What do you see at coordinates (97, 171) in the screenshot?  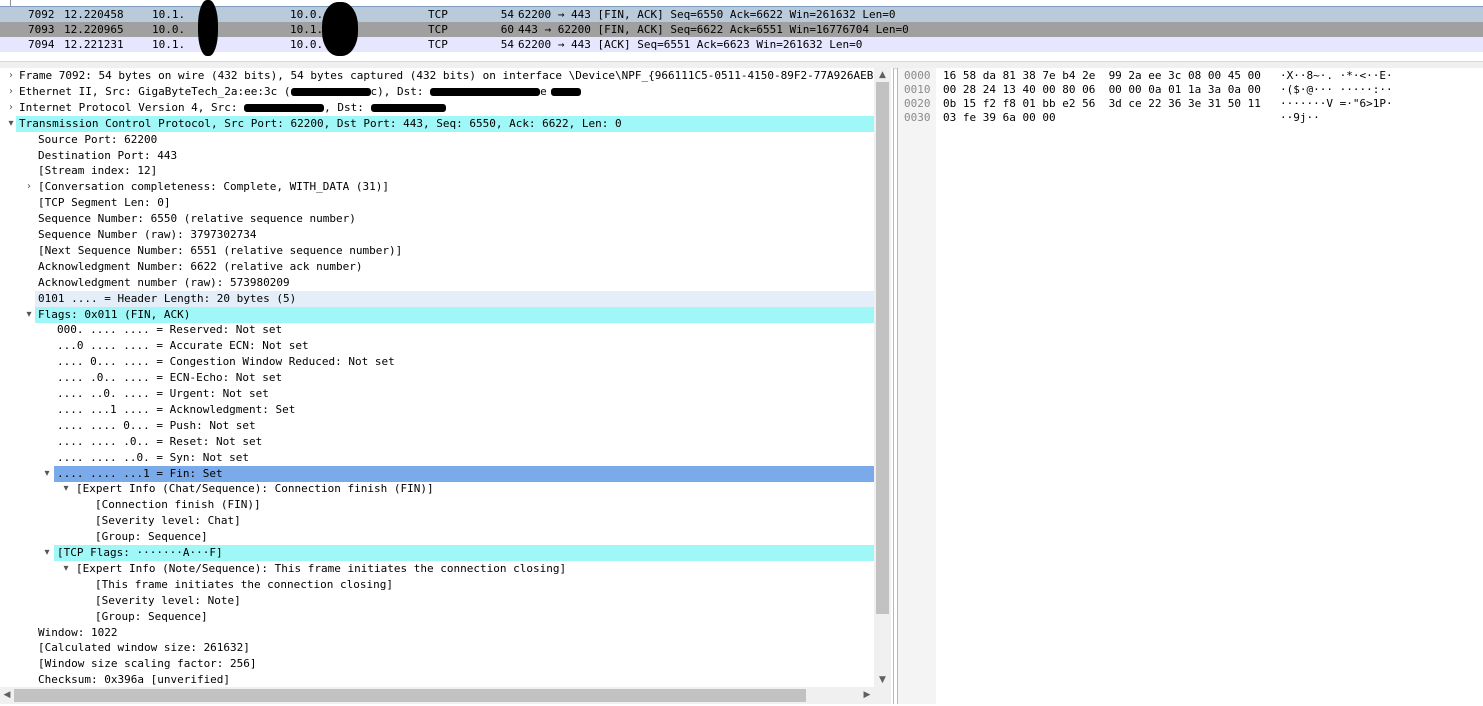 I see `detail-text: [Stream index: 12]` at bounding box center [97, 171].